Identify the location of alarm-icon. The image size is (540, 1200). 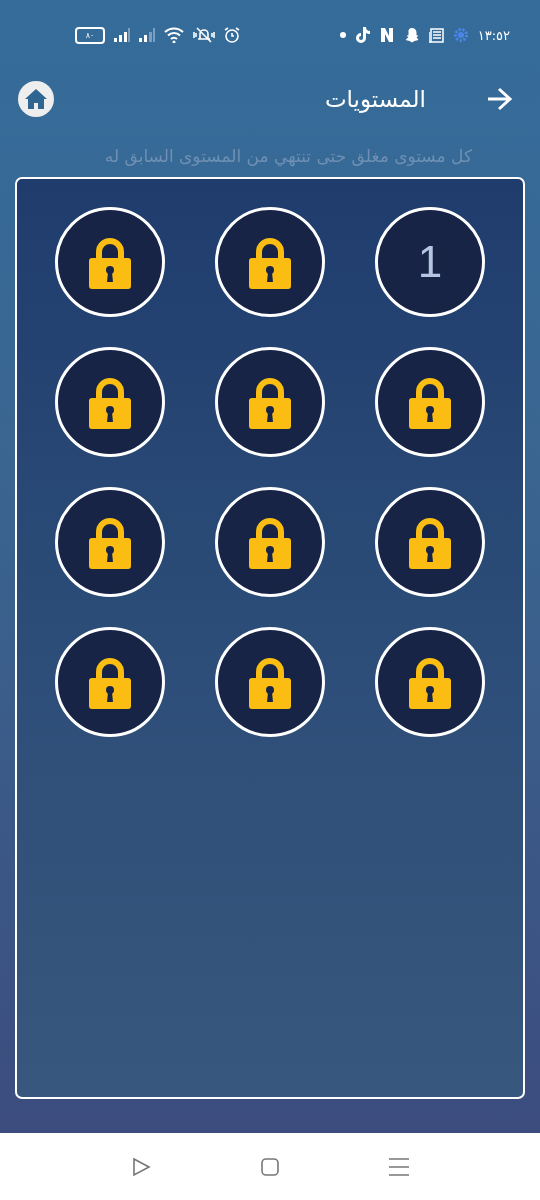
(232, 35).